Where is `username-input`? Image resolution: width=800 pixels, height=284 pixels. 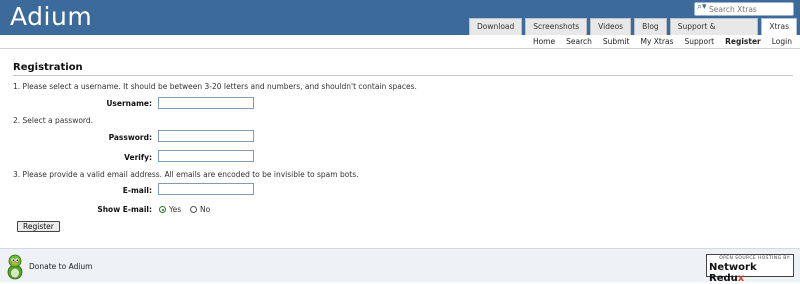
username-input is located at coordinates (206, 103).